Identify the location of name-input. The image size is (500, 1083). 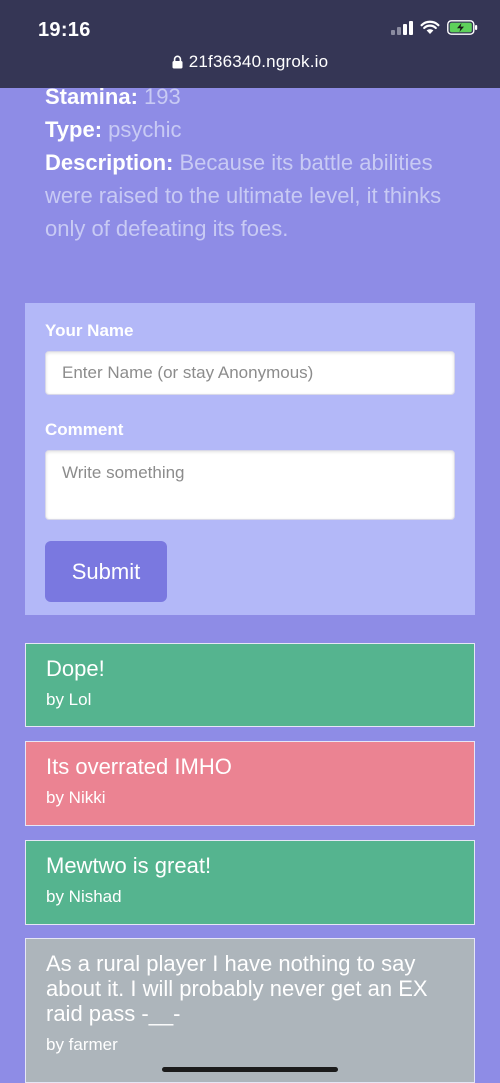
(250, 373).